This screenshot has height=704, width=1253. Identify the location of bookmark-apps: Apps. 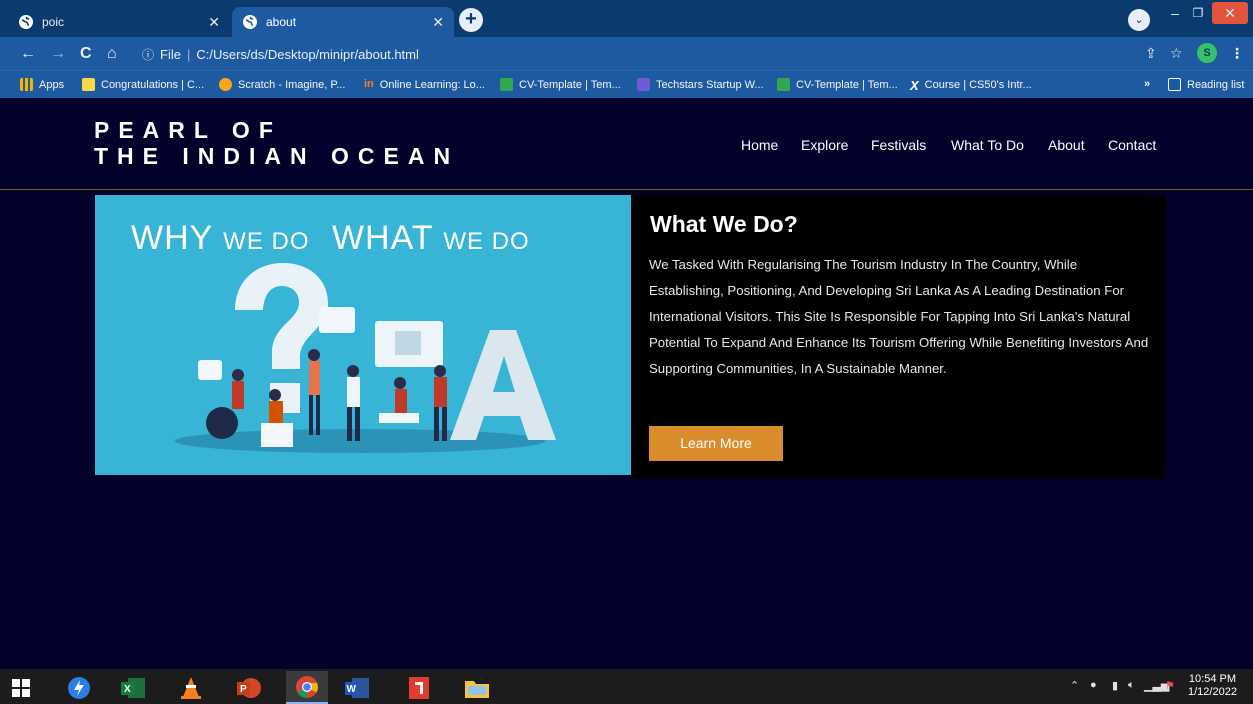
(42, 84).